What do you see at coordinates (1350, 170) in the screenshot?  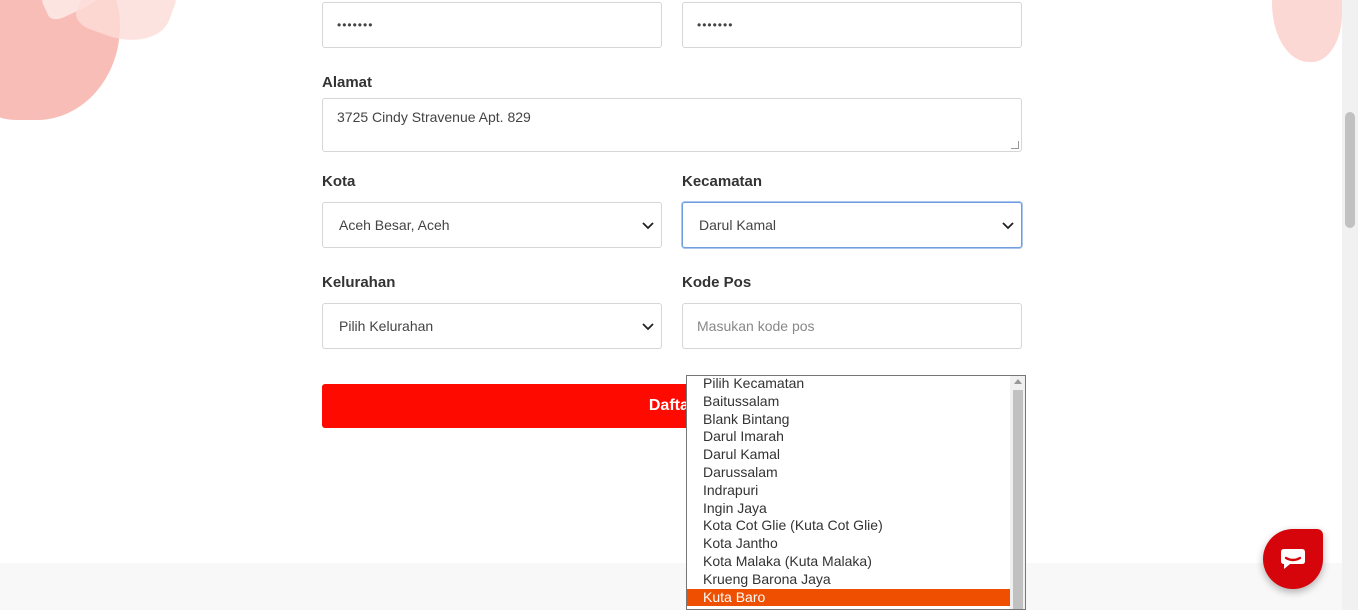 I see `page-scroll-thumb` at bounding box center [1350, 170].